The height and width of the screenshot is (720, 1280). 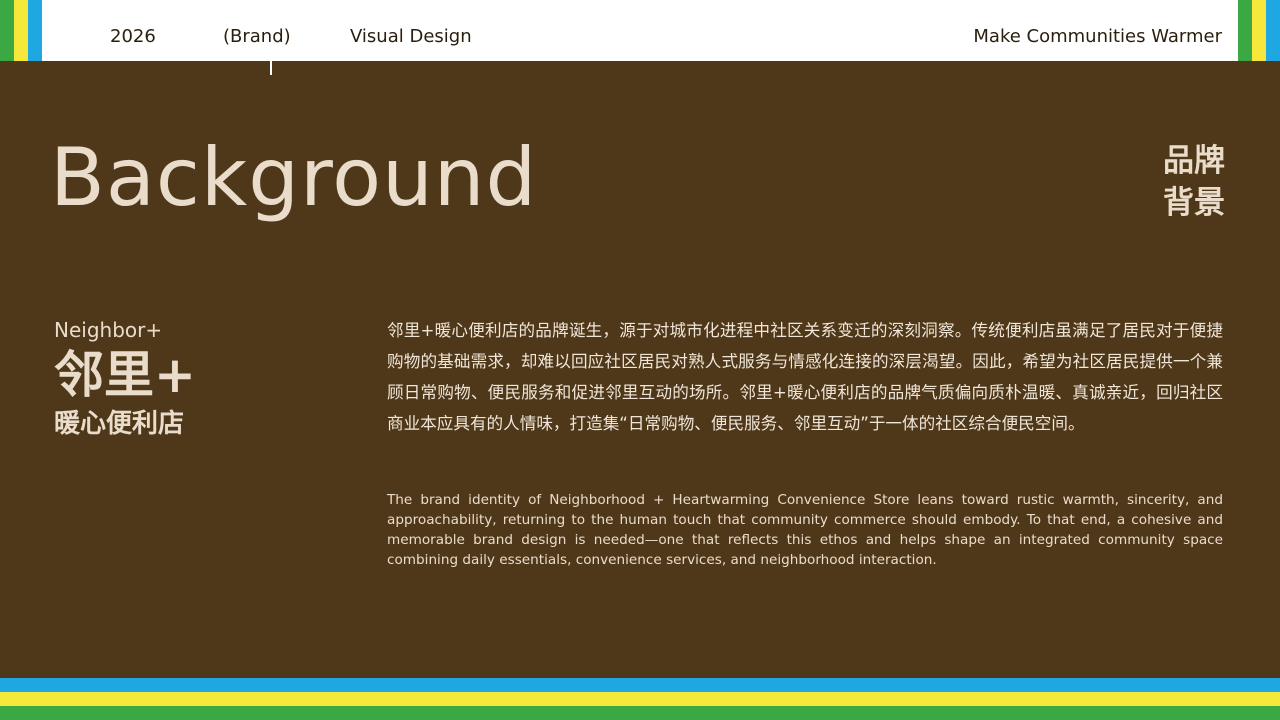 I want to click on page-title-cn-line1: 品牌, so click(x=1194, y=161).